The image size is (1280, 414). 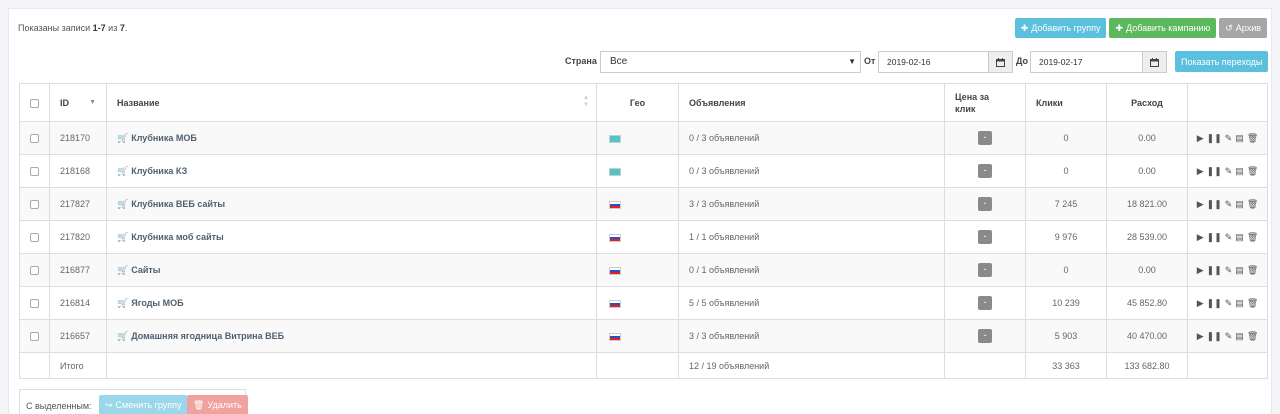 What do you see at coordinates (78, 270) in the screenshot?
I see `row-id: 216877` at bounding box center [78, 270].